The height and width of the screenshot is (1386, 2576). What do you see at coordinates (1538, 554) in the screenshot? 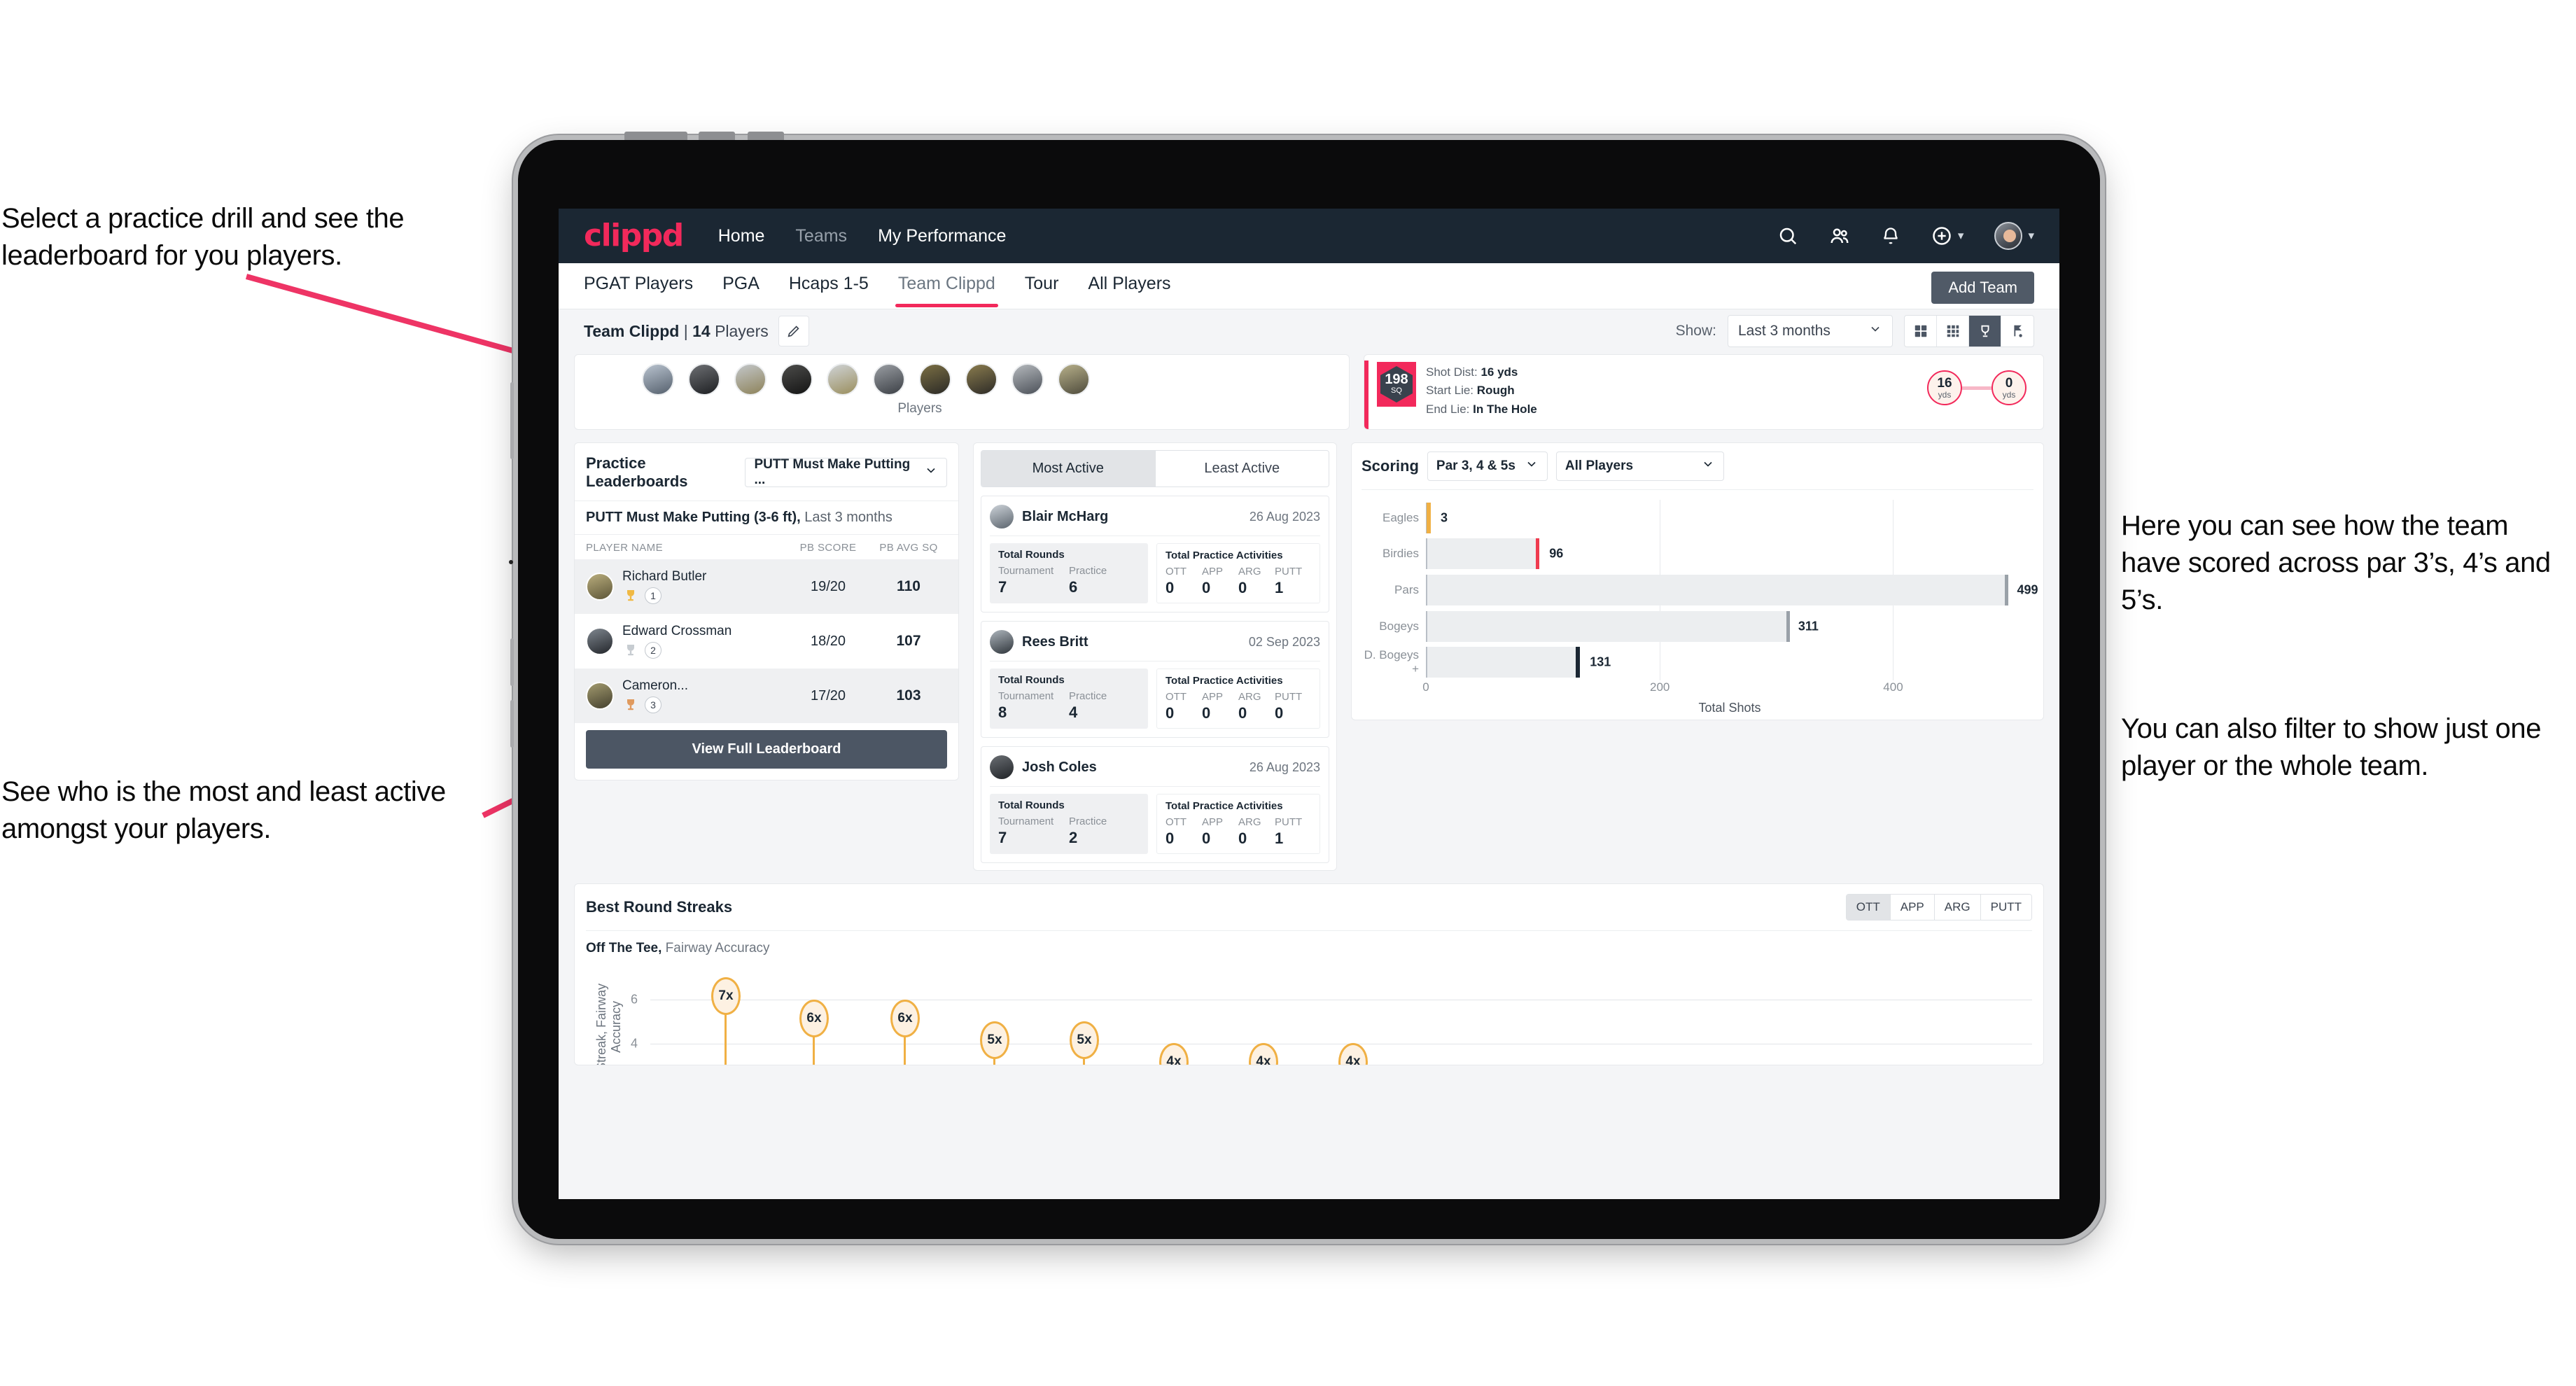
I see `bar-cap` at bounding box center [1538, 554].